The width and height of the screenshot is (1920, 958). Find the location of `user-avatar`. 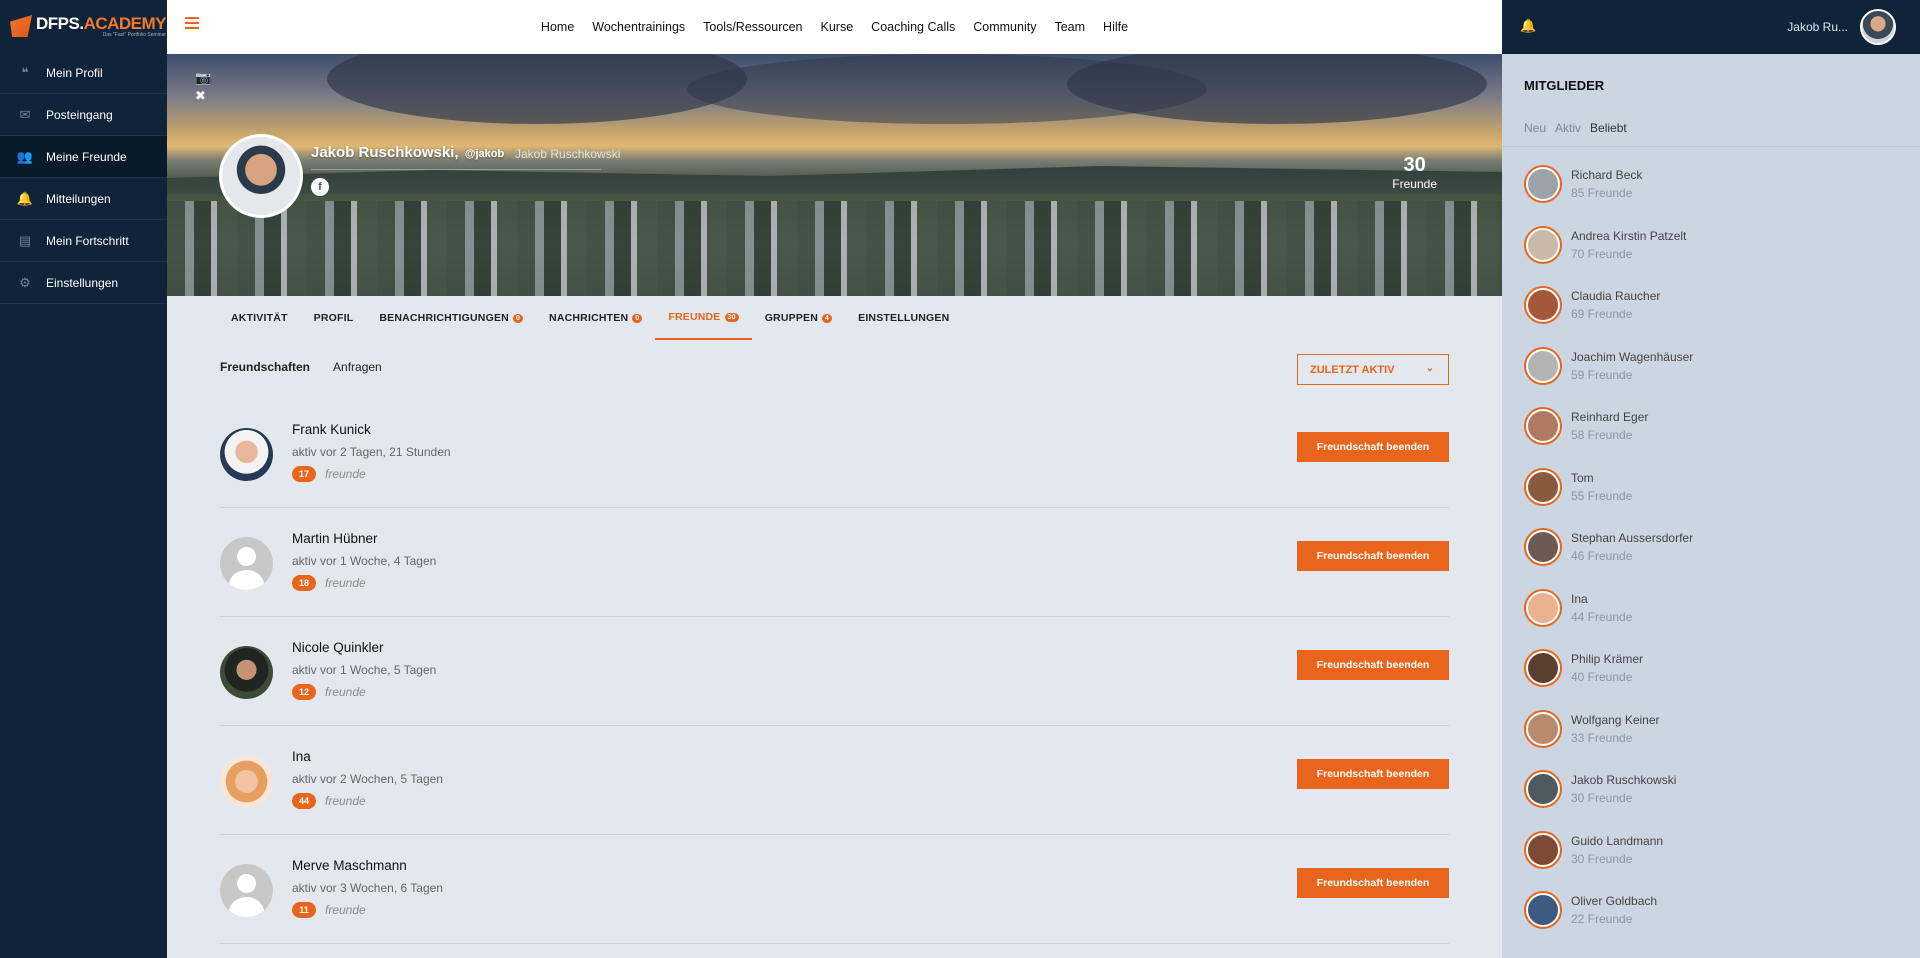

user-avatar is located at coordinates (1878, 27).